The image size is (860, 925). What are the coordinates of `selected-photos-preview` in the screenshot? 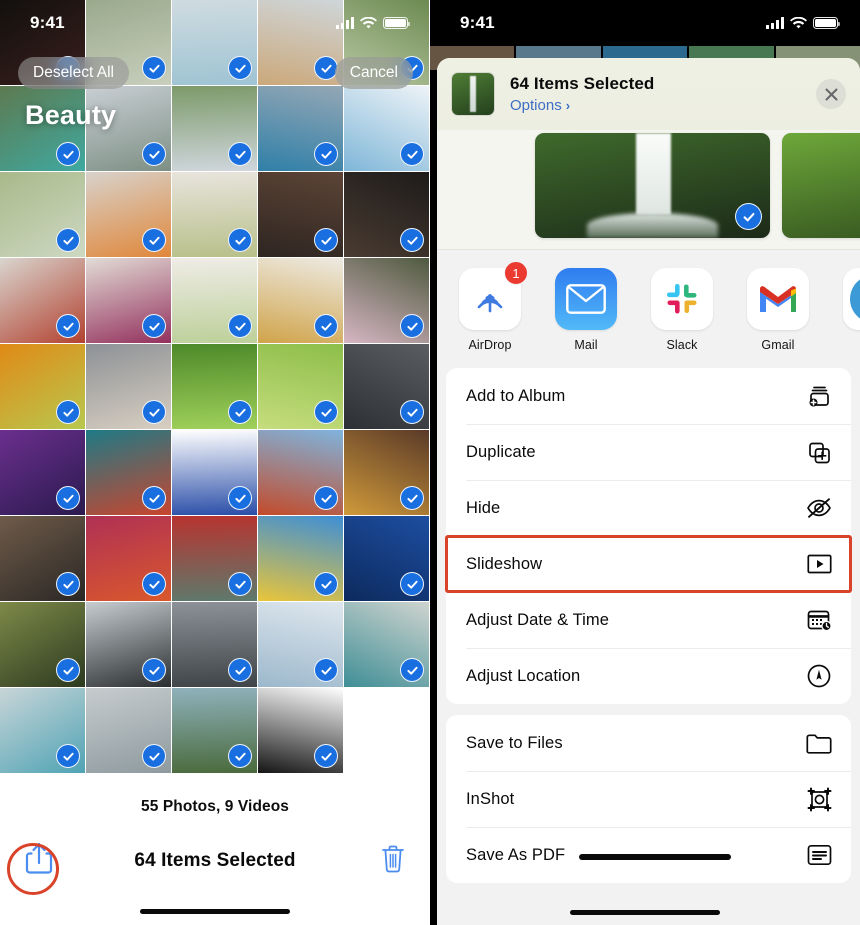 It's located at (648, 190).